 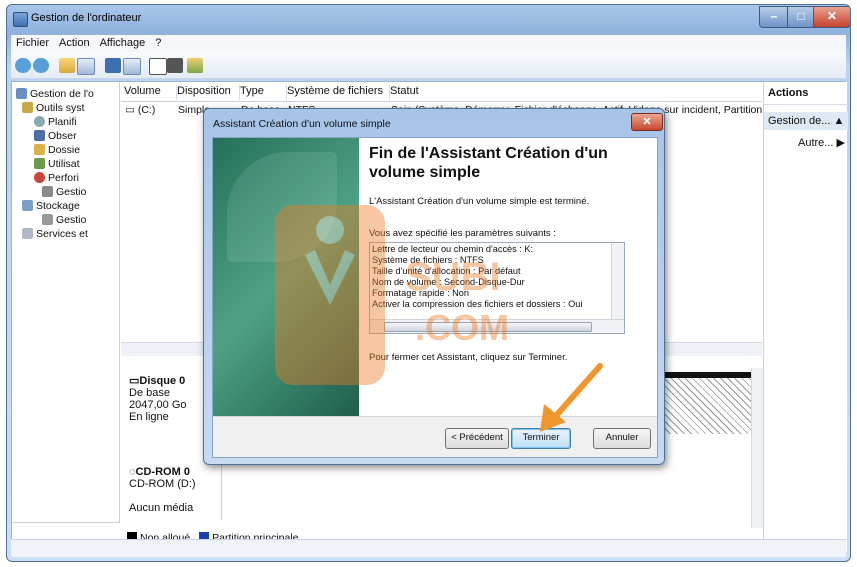 What do you see at coordinates (39, 135) in the screenshot?
I see `event-viewer-icon` at bounding box center [39, 135].